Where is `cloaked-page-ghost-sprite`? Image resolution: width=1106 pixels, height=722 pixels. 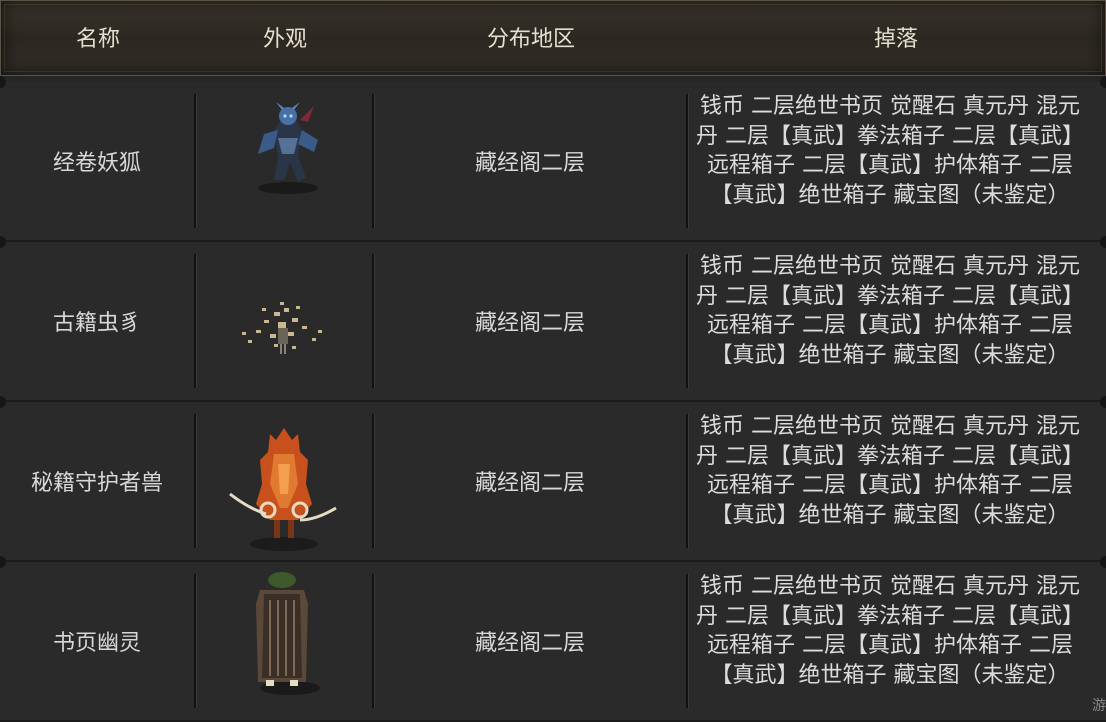
cloaked-page-ghost-sprite is located at coordinates (288, 633).